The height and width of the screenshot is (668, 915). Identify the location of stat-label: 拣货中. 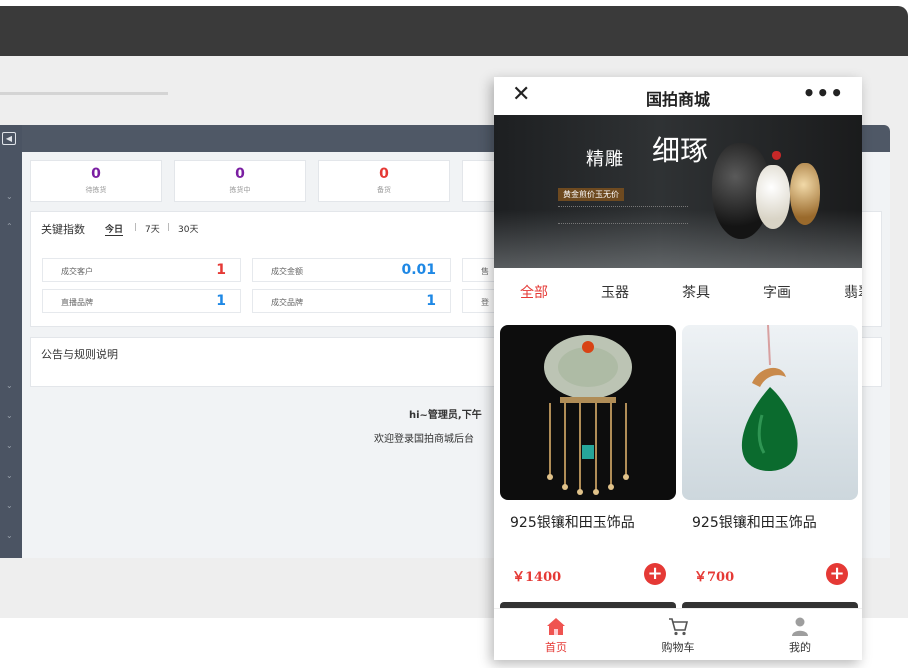
(240, 190).